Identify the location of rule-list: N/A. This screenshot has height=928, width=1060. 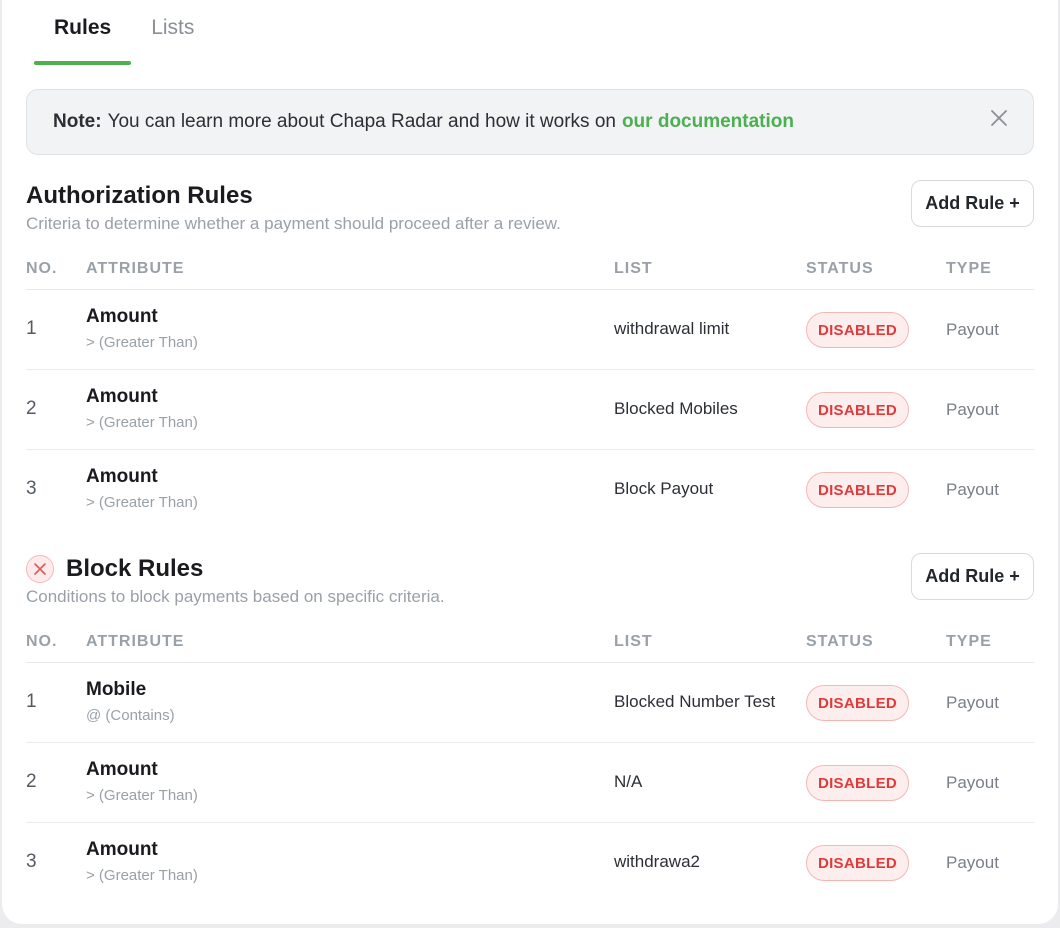
(628, 781).